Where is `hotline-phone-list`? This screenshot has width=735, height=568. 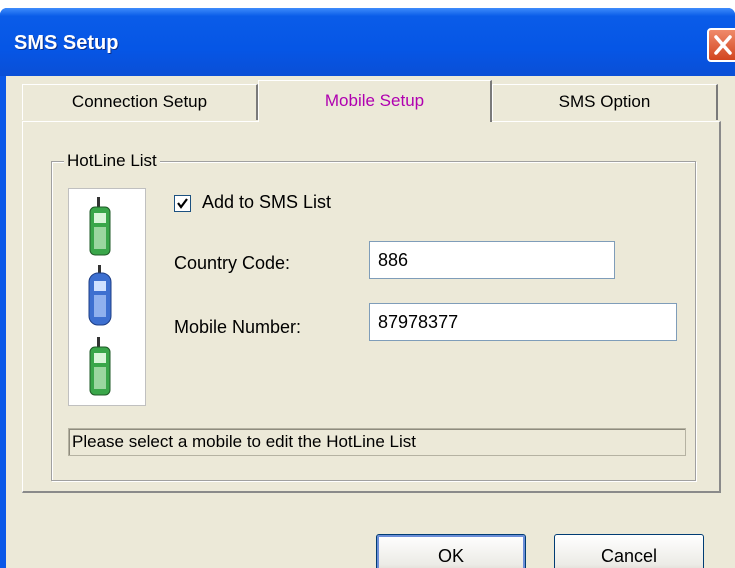
hotline-phone-list is located at coordinates (107, 297).